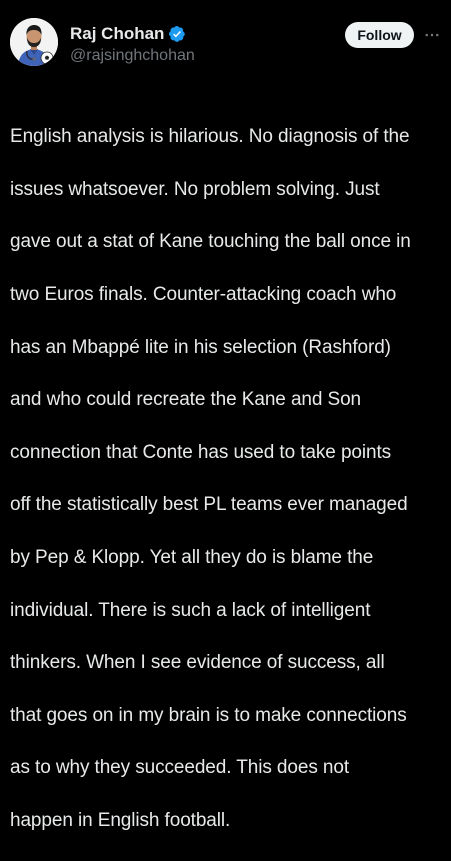  Describe the element at coordinates (432, 35) in the screenshot. I see `more-horizontal-icon` at that location.